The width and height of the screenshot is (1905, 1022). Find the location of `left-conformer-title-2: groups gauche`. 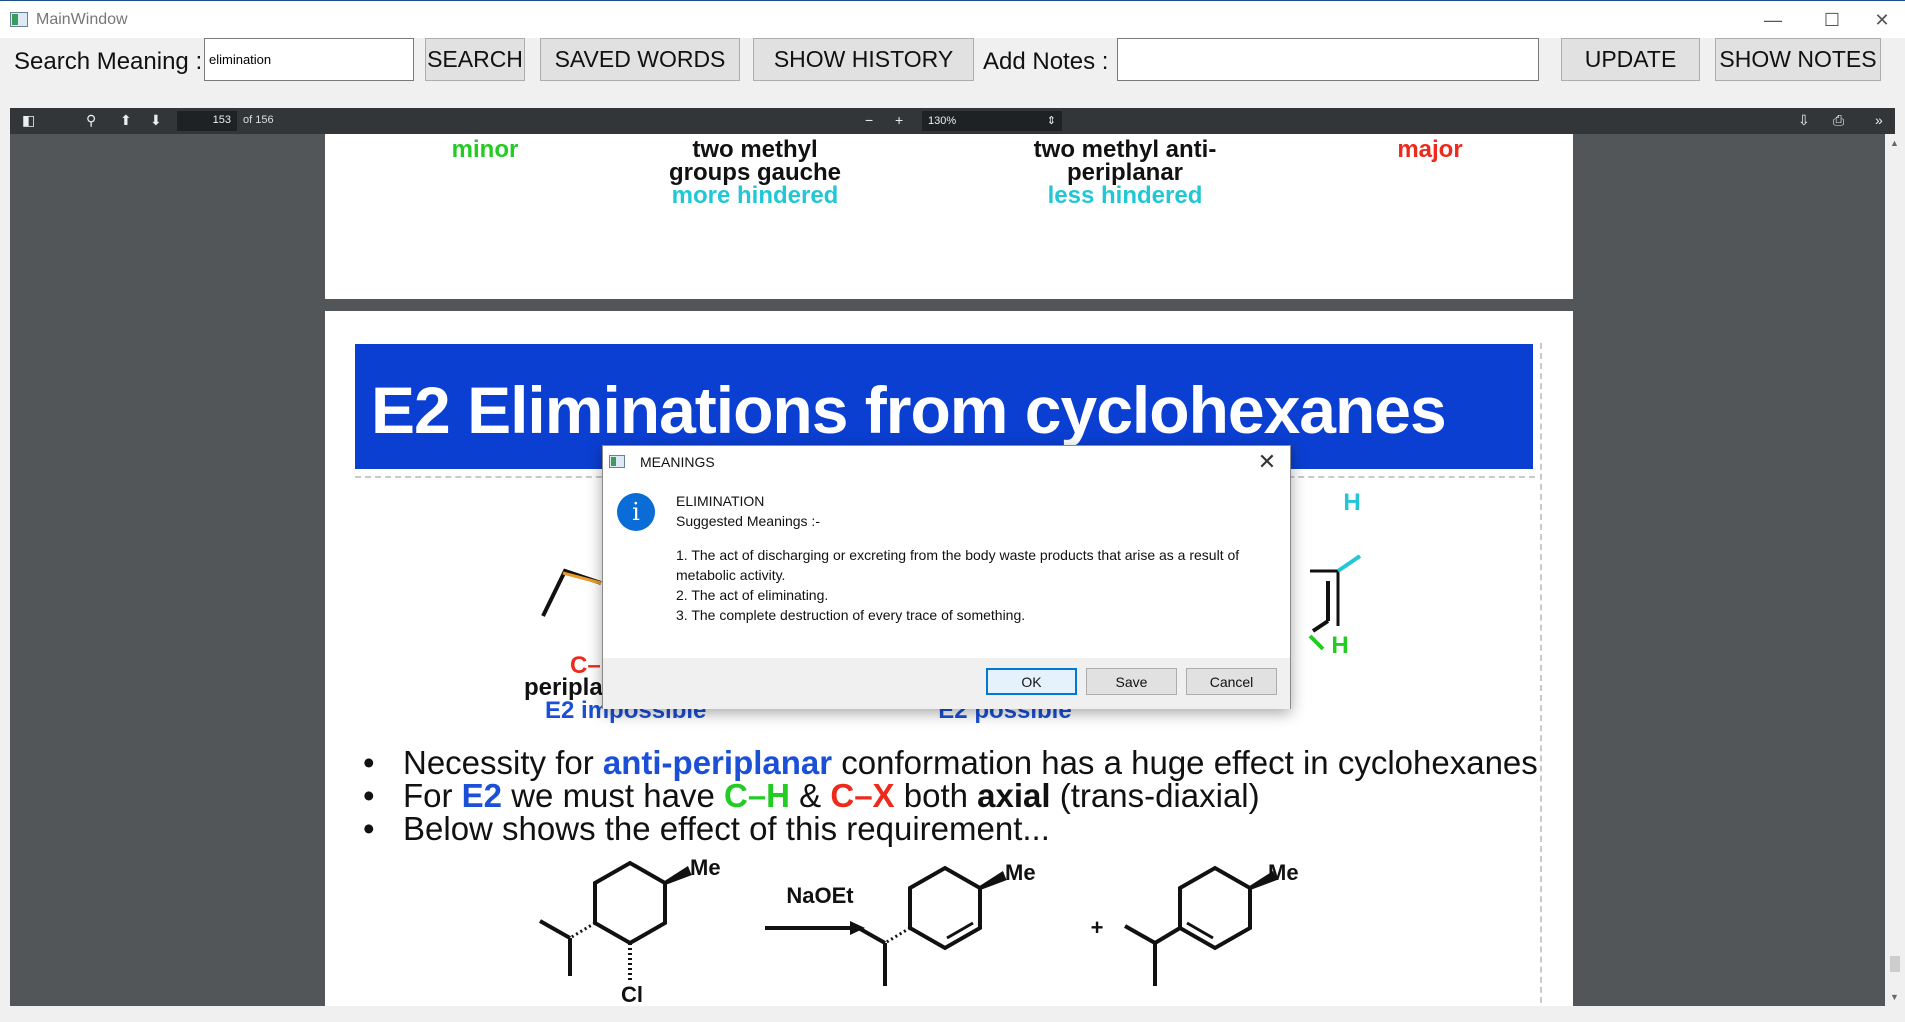

left-conformer-title-2: groups gauche is located at coordinates (755, 172).